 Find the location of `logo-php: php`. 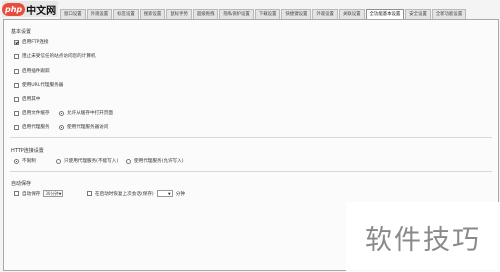

logo-php: php is located at coordinates (14, 9).